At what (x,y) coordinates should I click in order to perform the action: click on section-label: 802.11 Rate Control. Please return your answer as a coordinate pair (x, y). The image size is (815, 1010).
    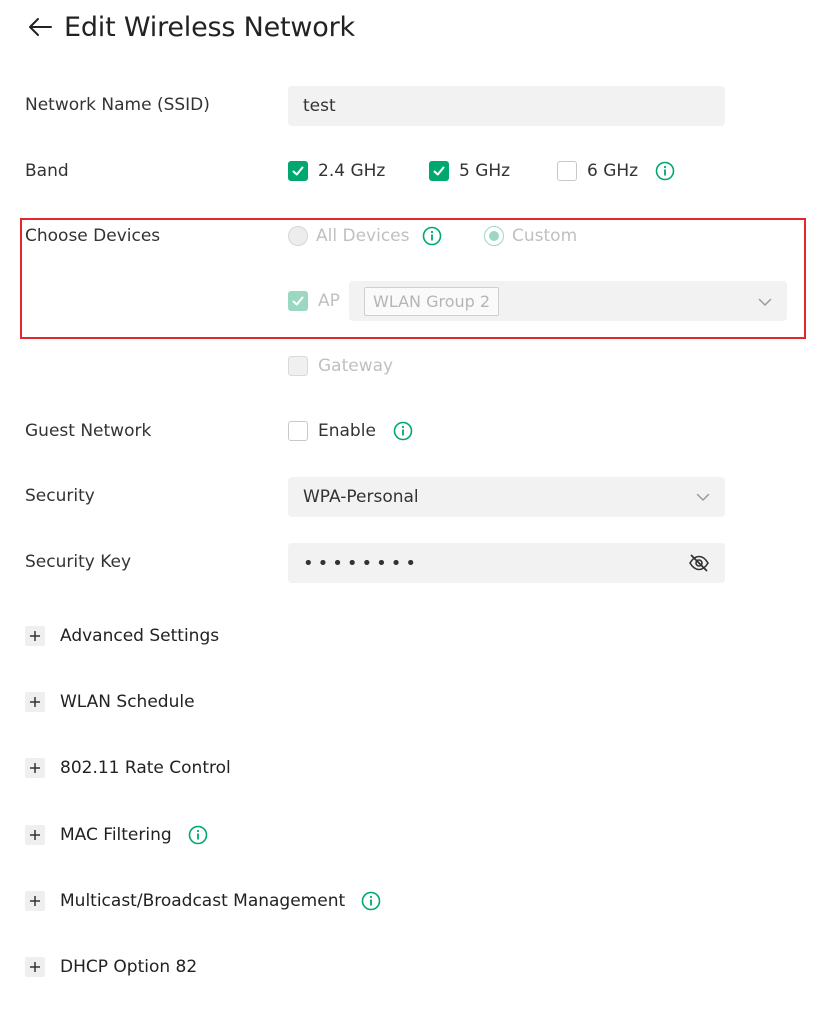
    Looking at the image, I should click on (145, 768).